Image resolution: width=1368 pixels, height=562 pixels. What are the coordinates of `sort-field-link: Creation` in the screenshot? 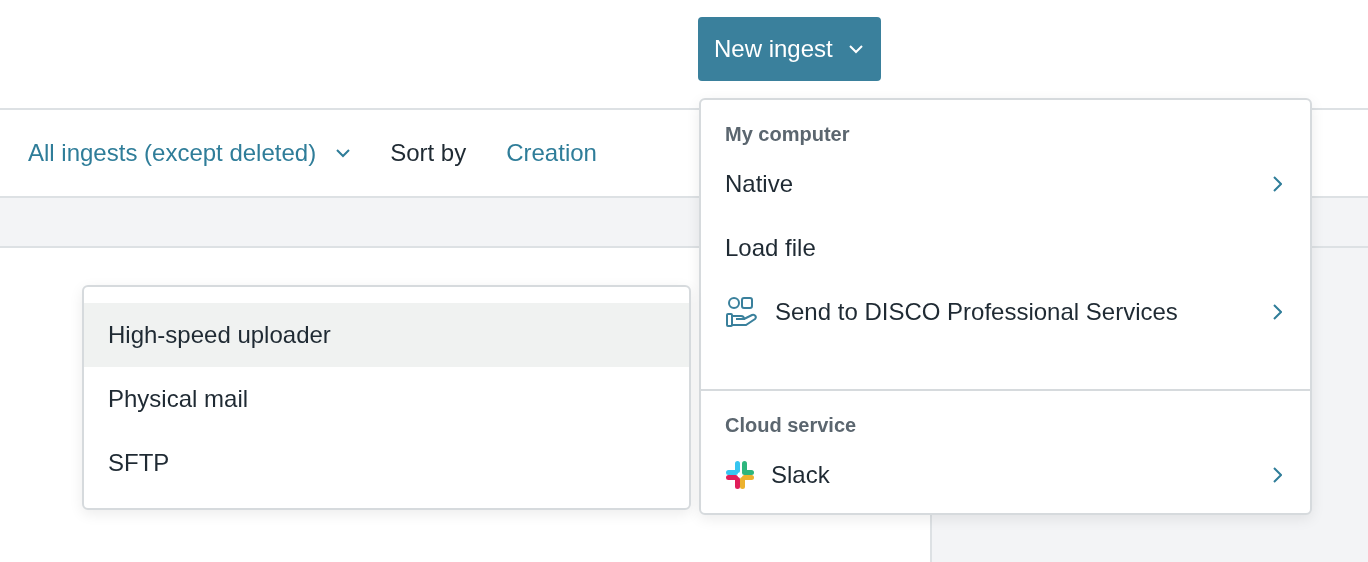 It's located at (551, 153).